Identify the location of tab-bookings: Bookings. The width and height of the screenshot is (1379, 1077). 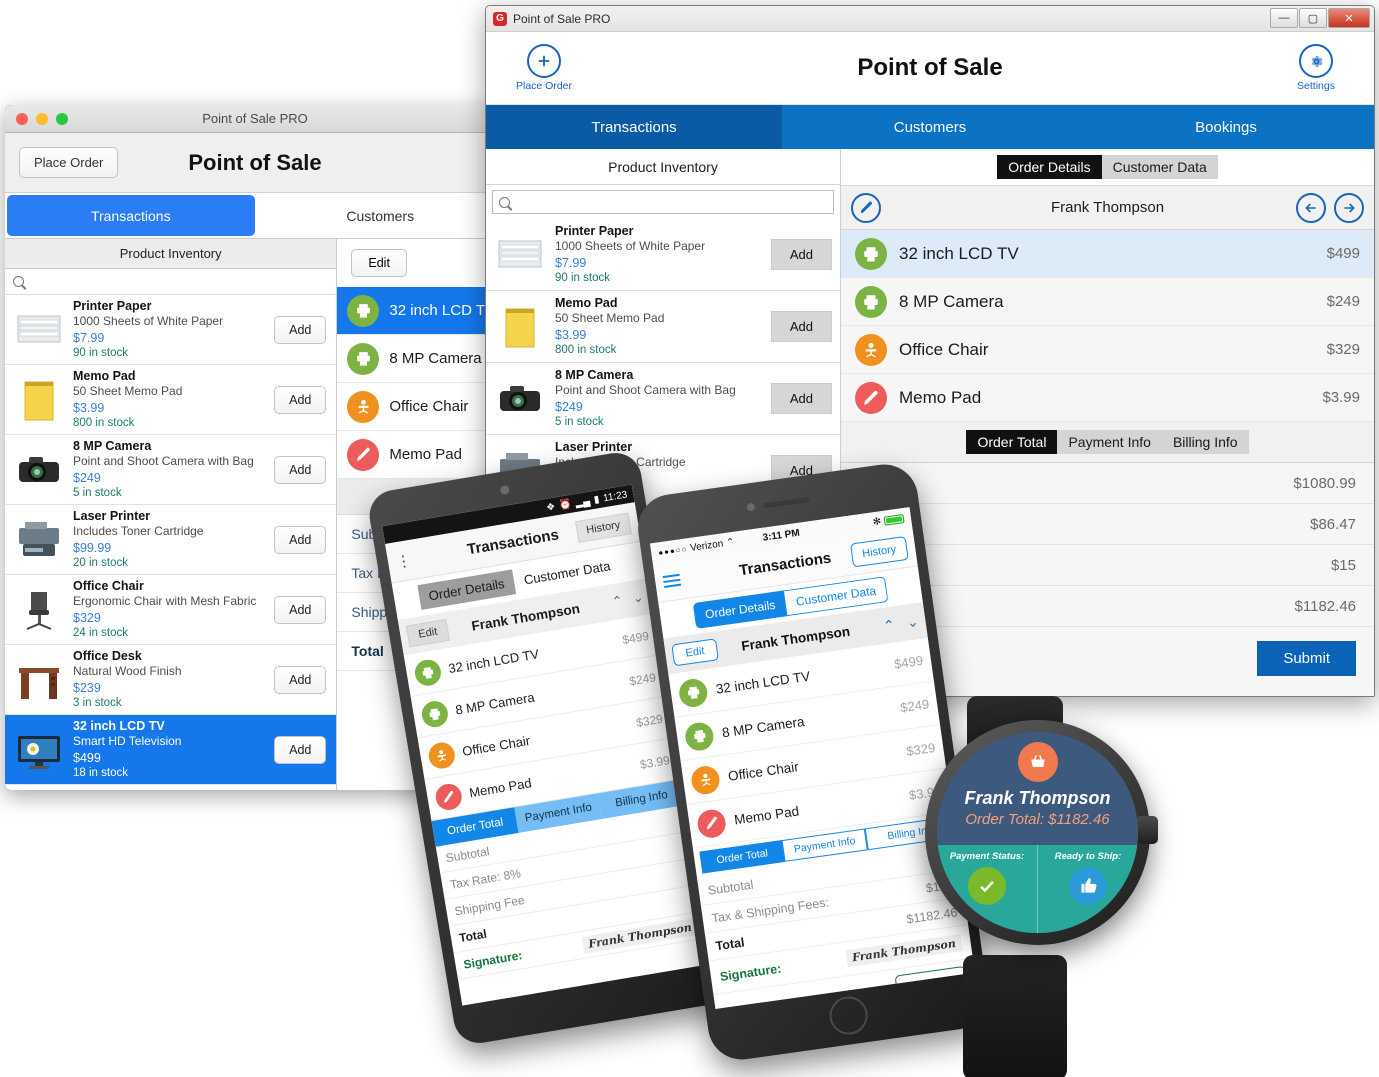
(1226, 127).